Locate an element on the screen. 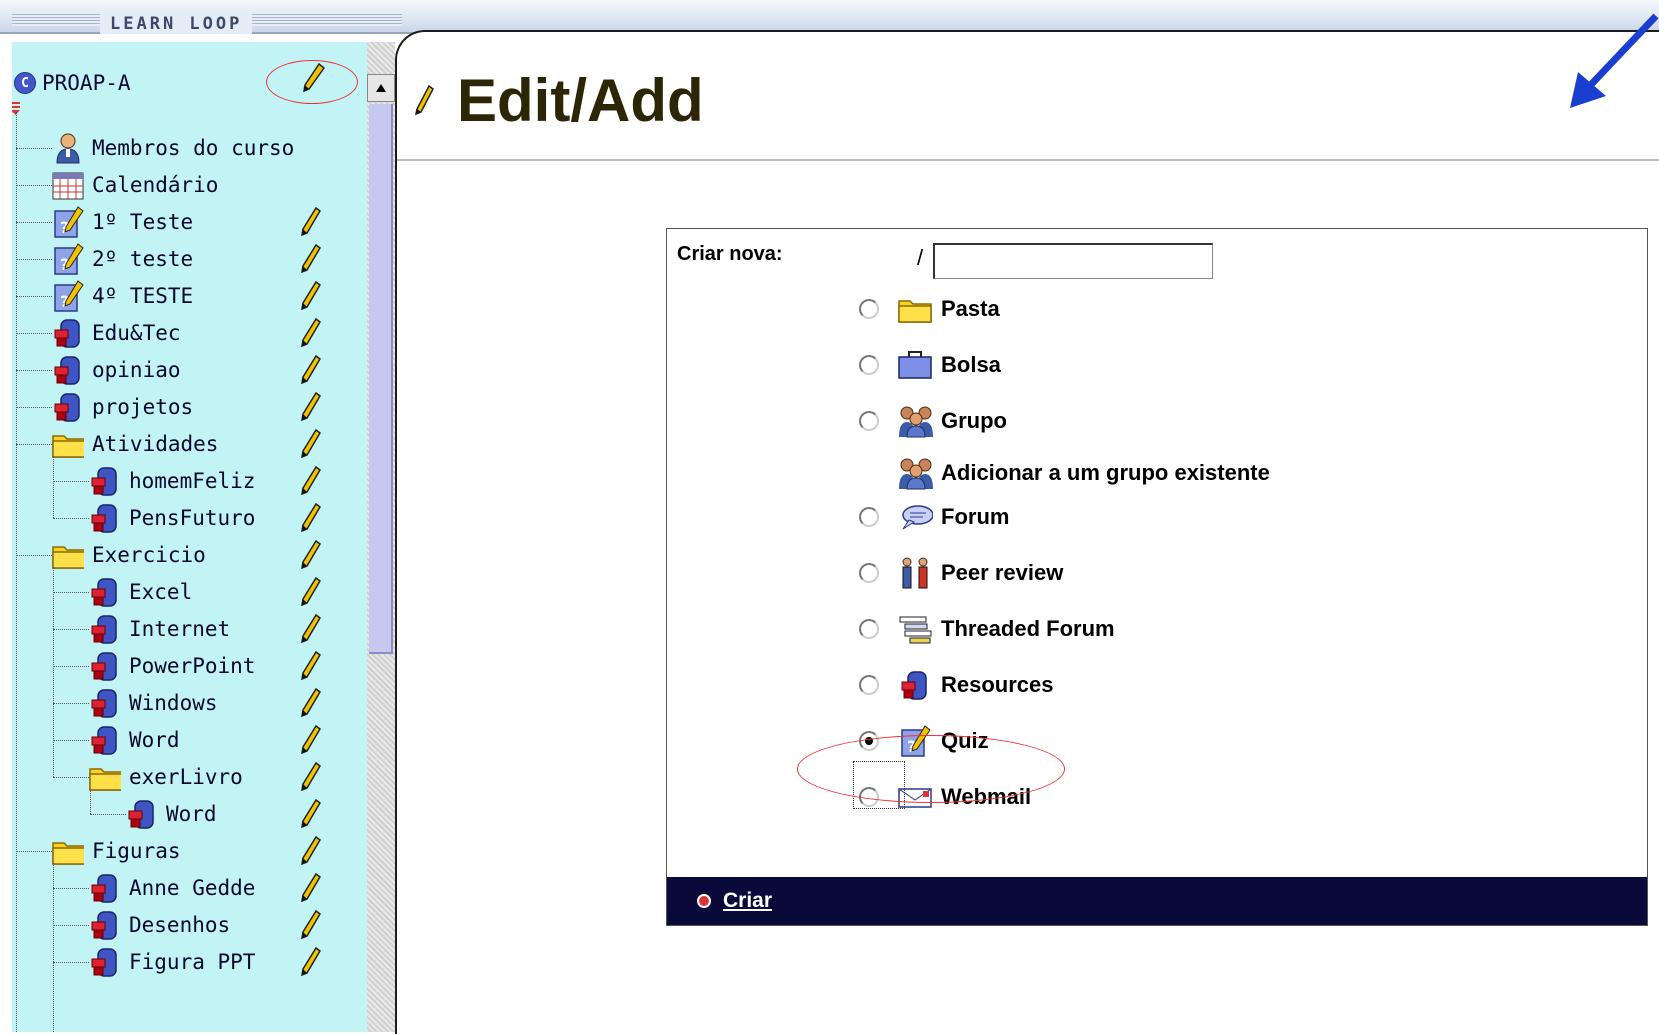  scroll-up-button is located at coordinates (381, 88).